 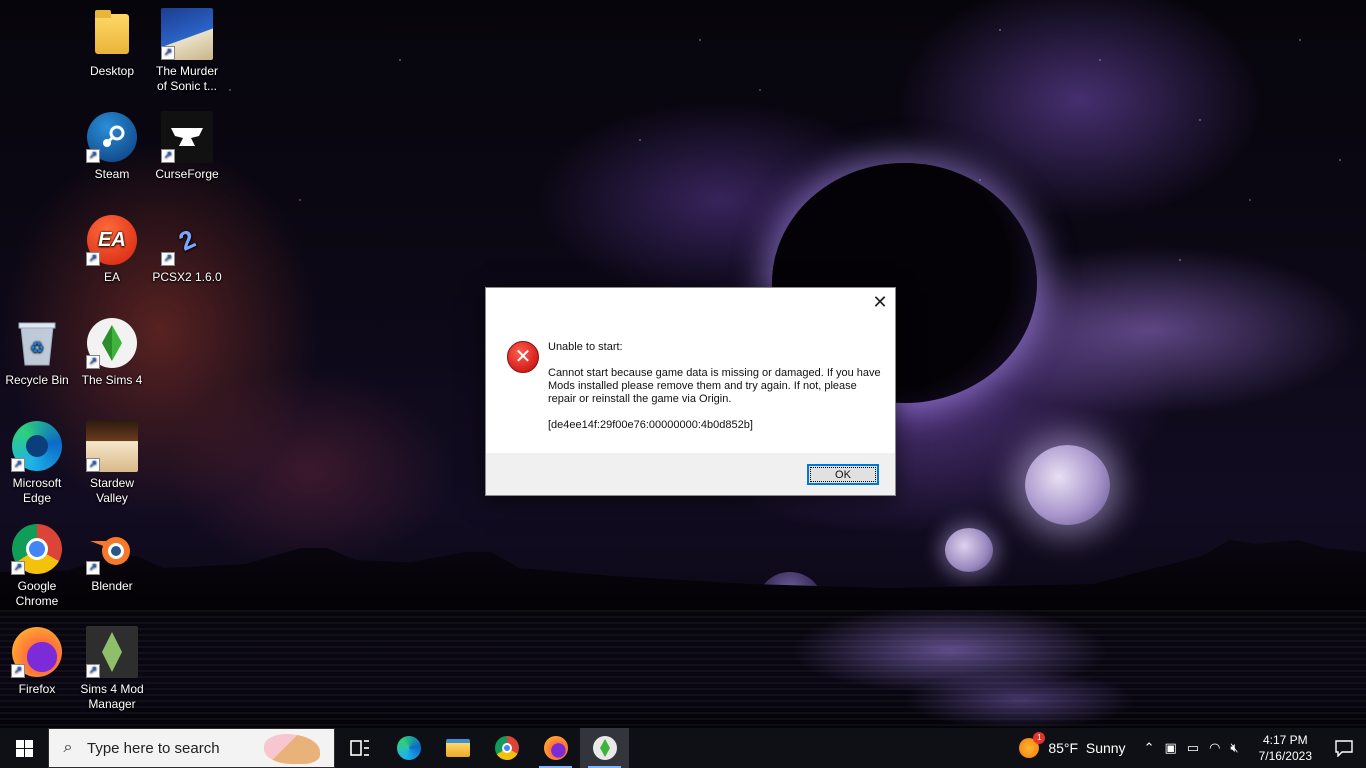 I want to click on desktop-icon-label: CurseForge, so click(x=187, y=174).